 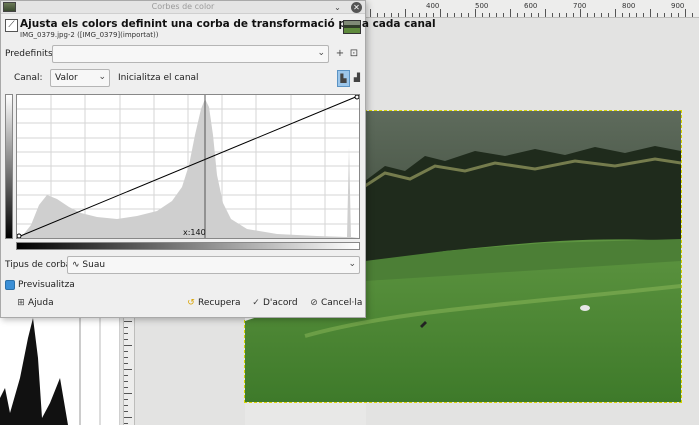 I want to click on plus-icon: +, so click(x=340, y=54).